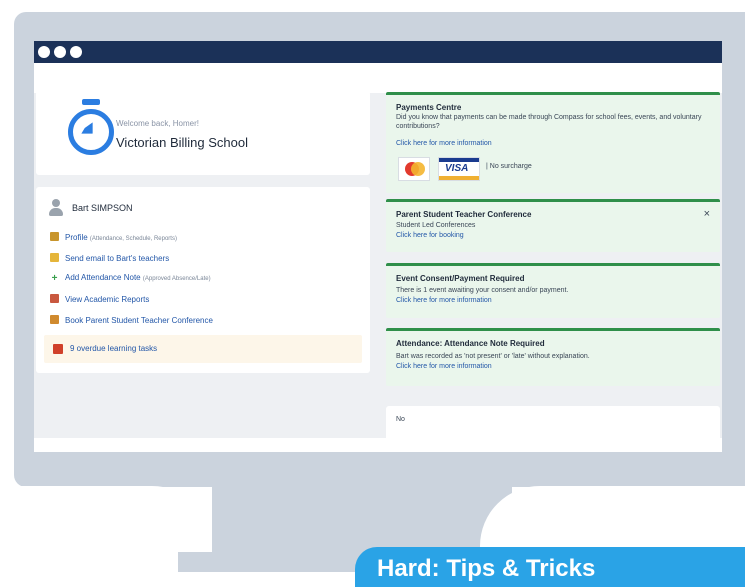 This screenshot has height=587, width=745. What do you see at coordinates (56, 208) in the screenshot?
I see `avatar-icon` at bounding box center [56, 208].